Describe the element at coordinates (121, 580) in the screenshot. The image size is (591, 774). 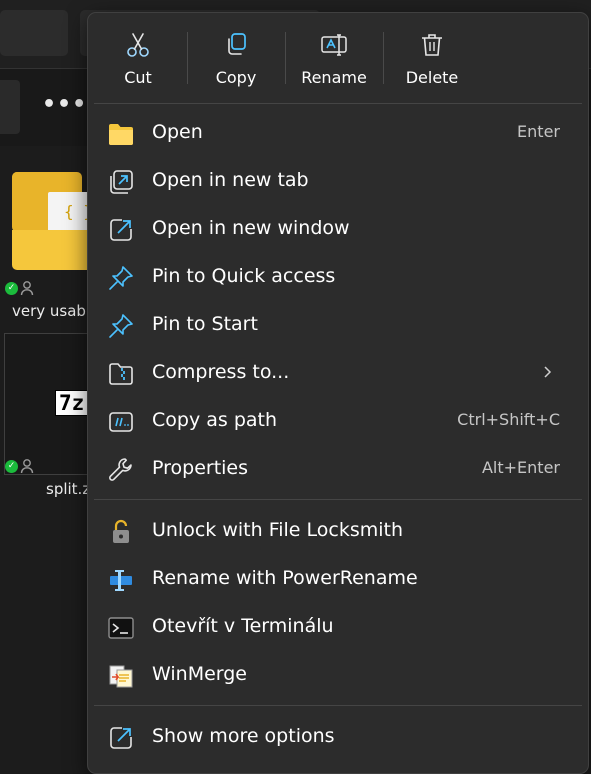
I see `powerrename-icon` at that location.